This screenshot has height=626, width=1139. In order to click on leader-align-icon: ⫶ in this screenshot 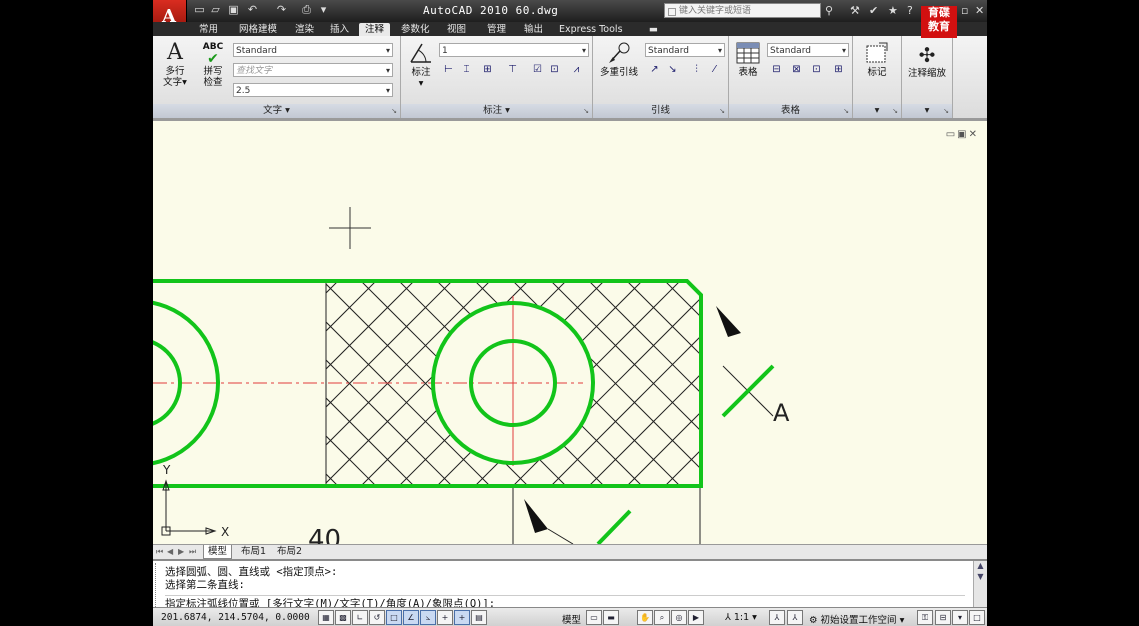, I will do `click(696, 70)`.